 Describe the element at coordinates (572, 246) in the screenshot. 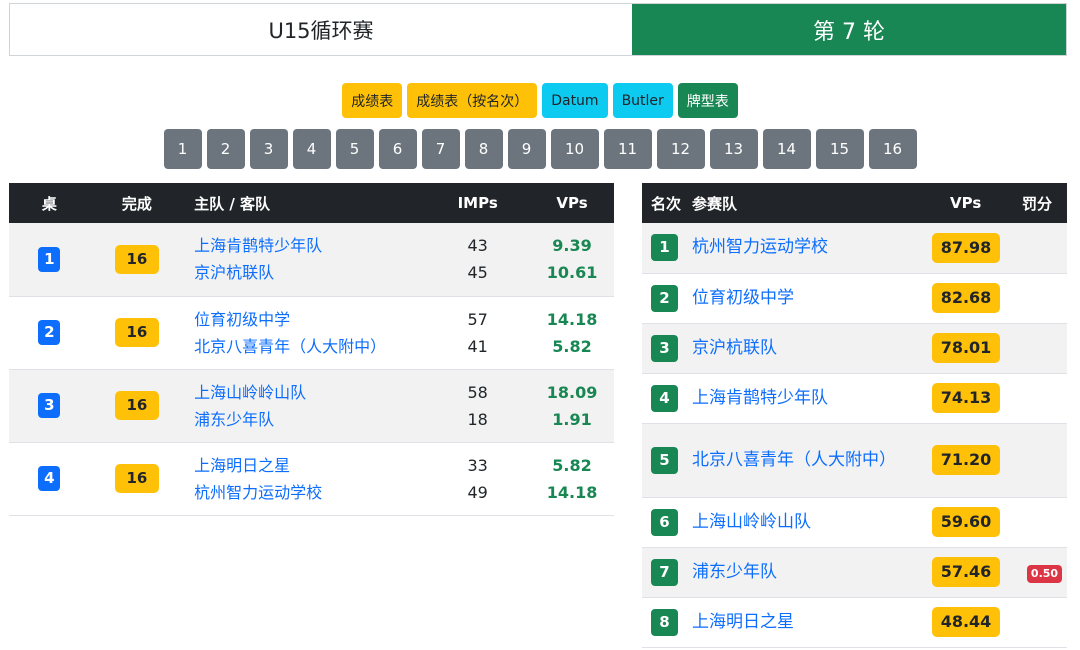

I see `home-vps: 9.39` at that location.